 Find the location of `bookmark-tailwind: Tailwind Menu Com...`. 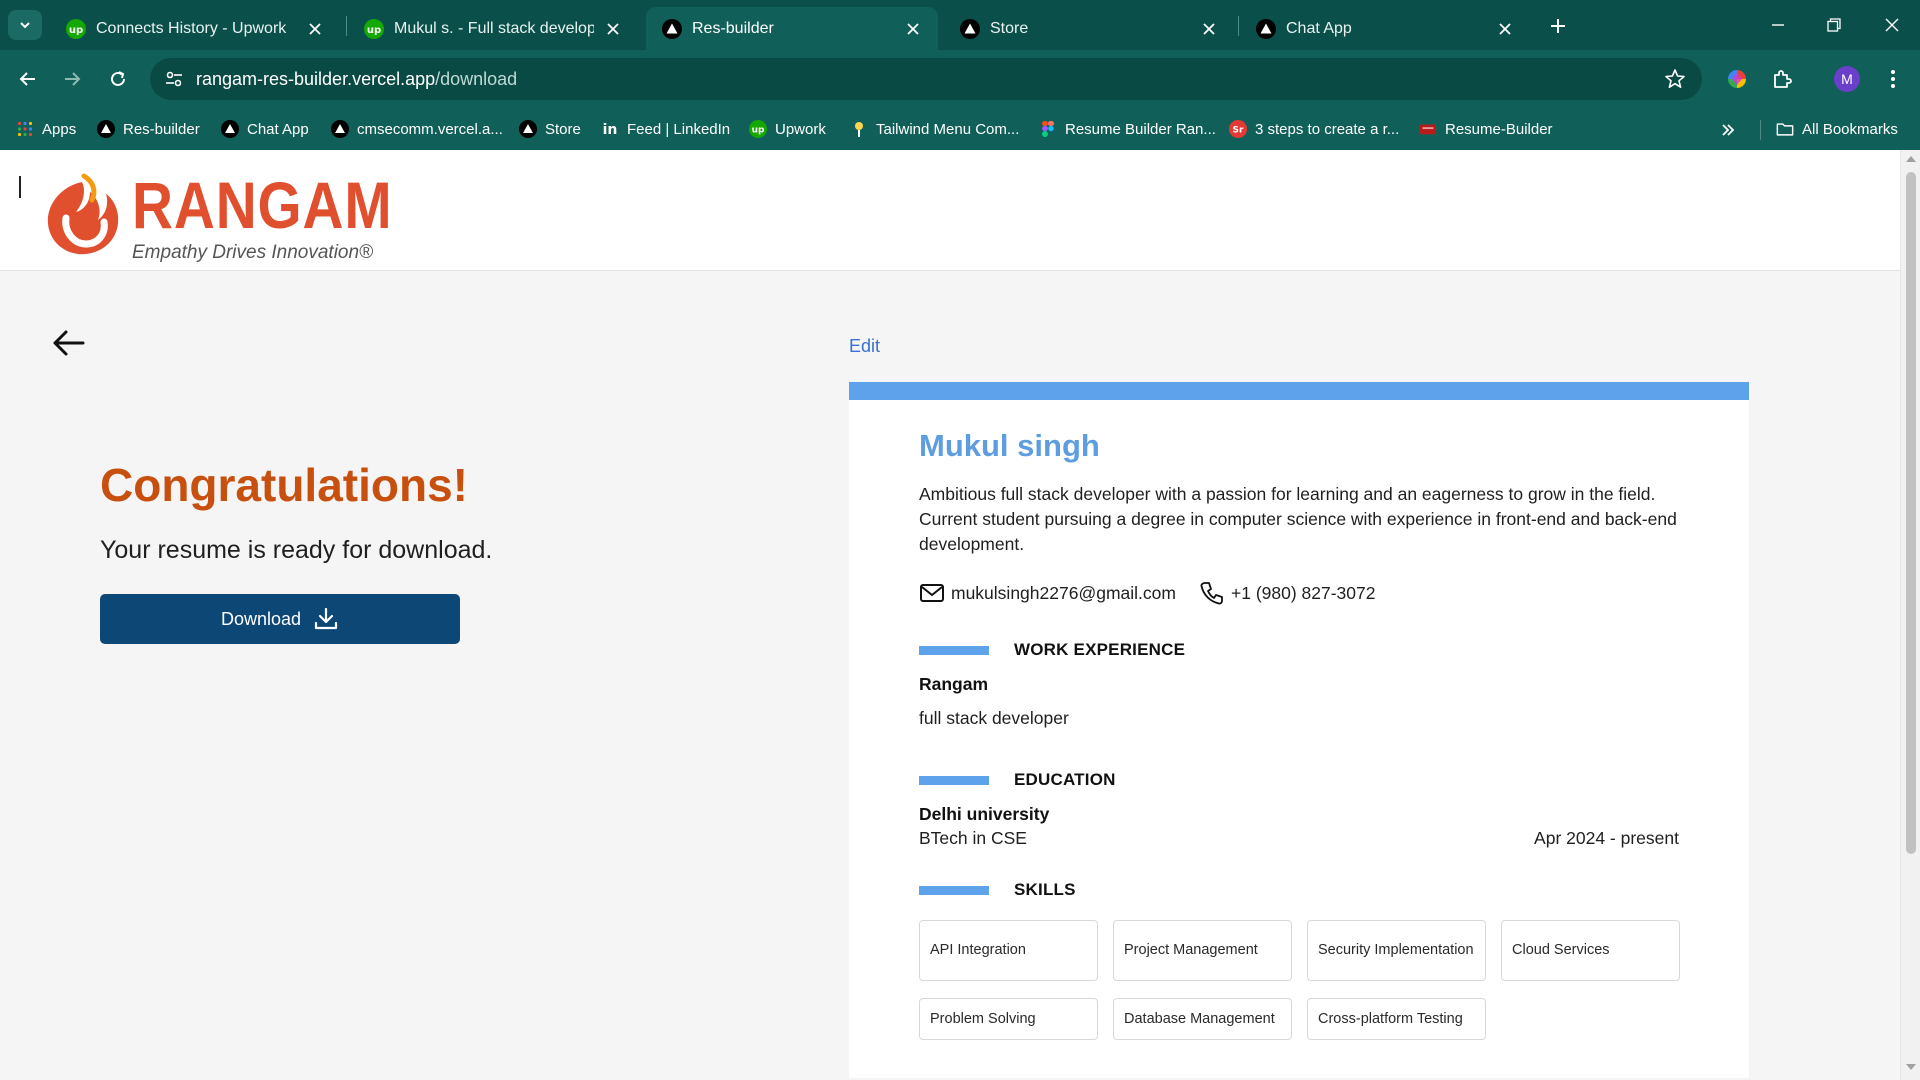

bookmark-tailwind: Tailwind Menu Com... is located at coordinates (934, 129).